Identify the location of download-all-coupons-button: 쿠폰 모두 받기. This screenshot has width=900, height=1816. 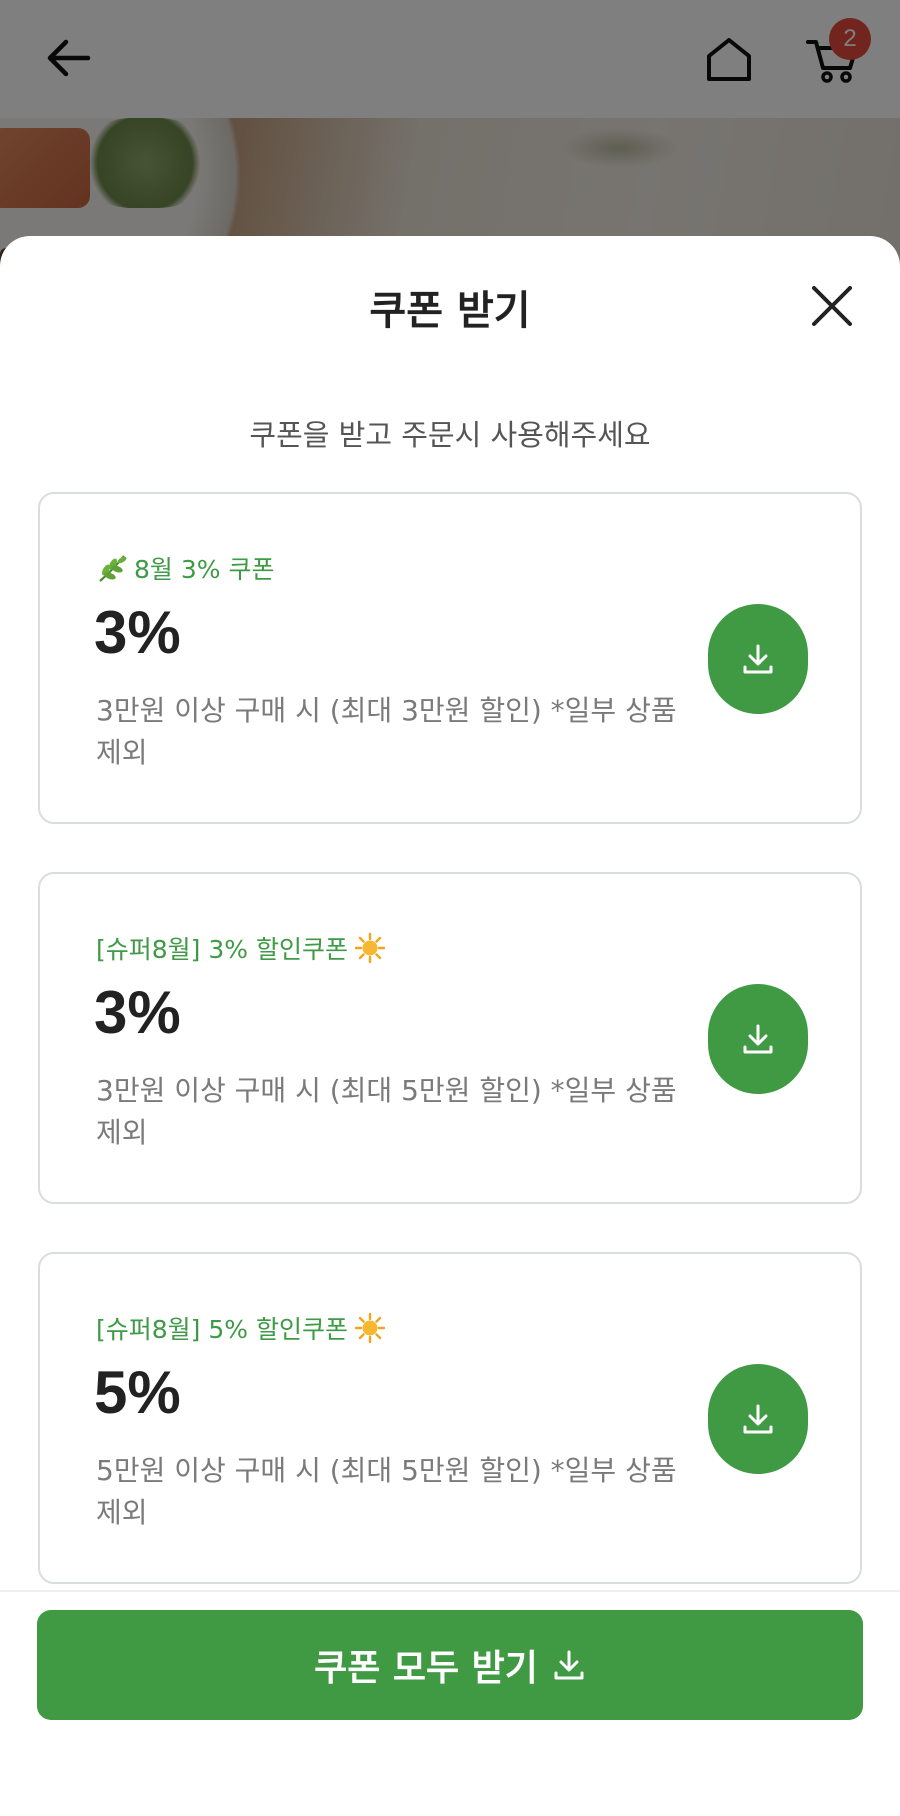
(450, 1665).